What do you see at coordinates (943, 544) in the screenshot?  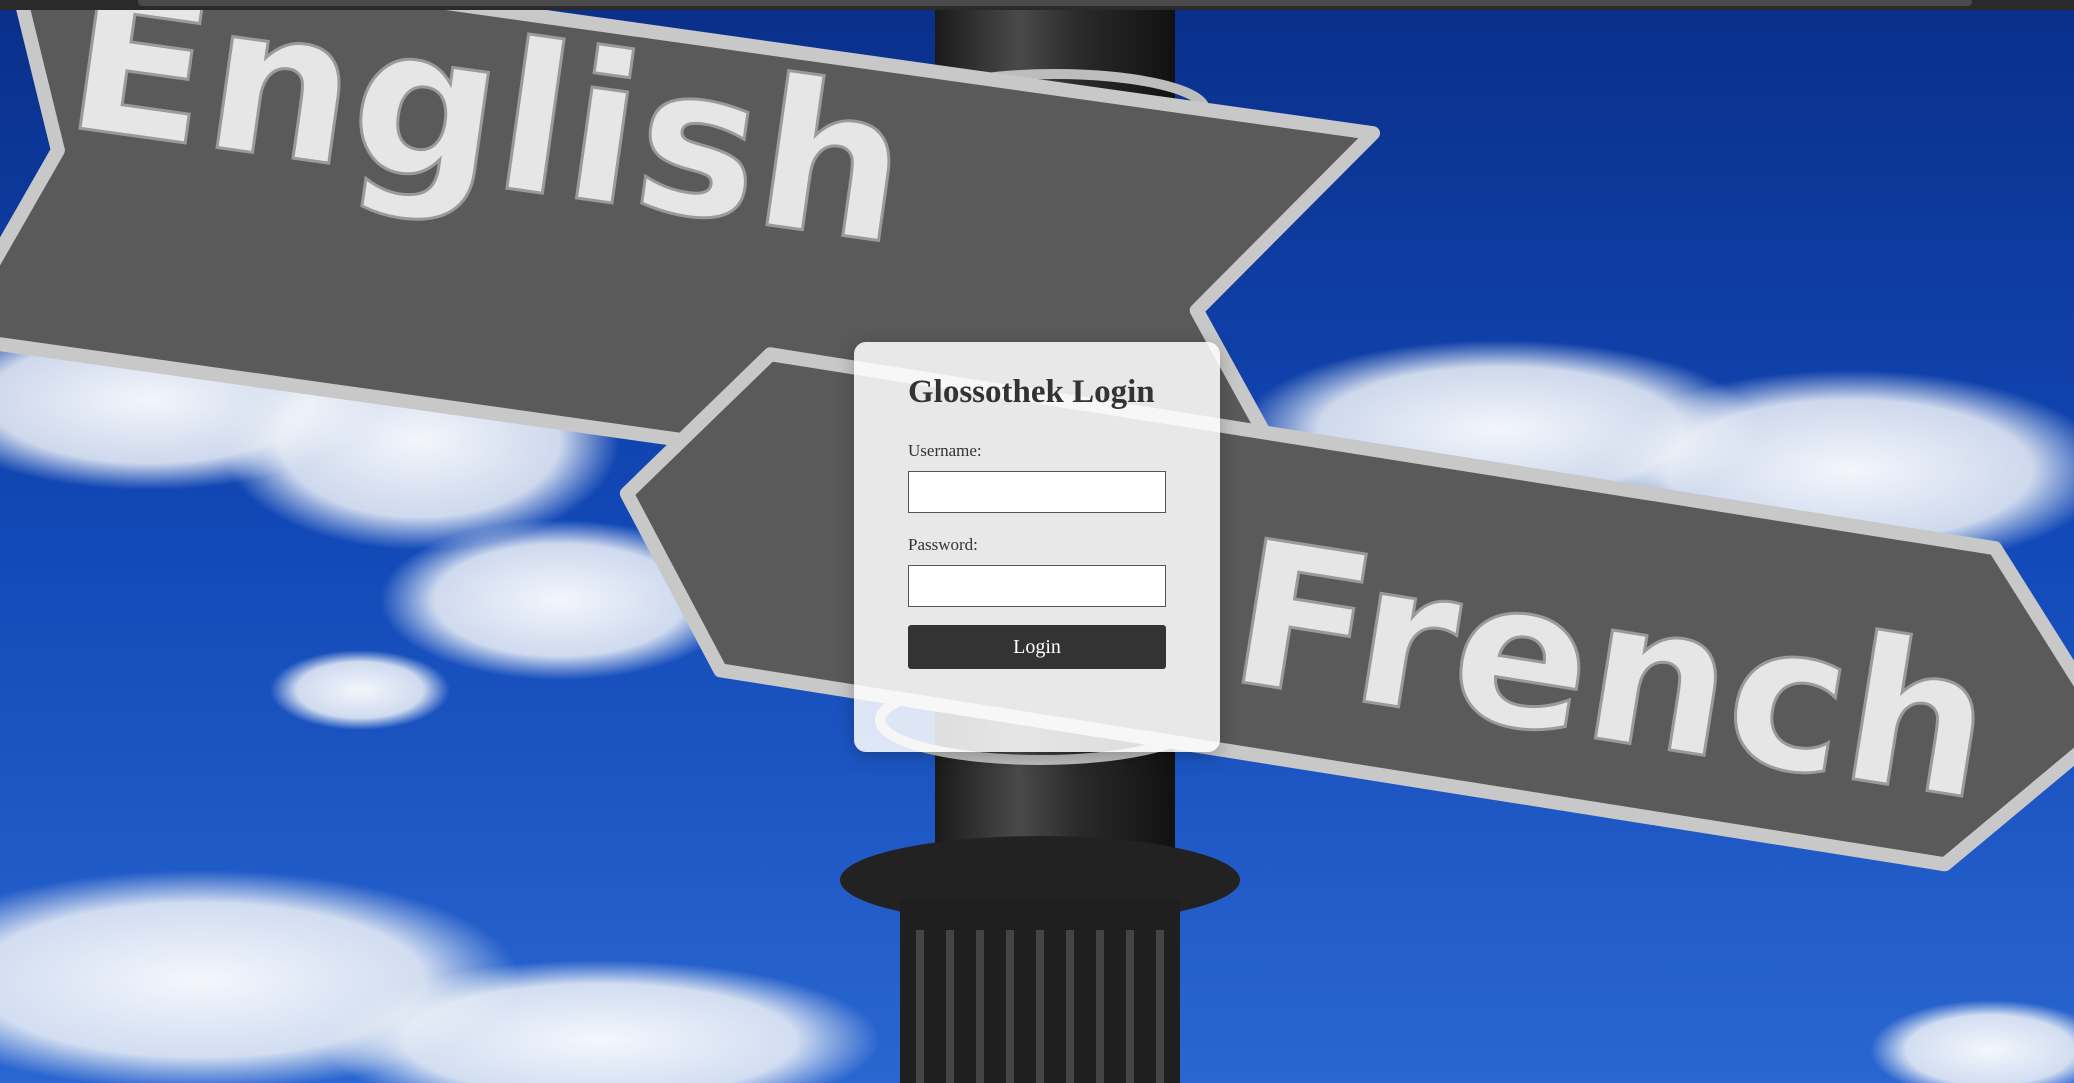 I see `password-label: Password:` at bounding box center [943, 544].